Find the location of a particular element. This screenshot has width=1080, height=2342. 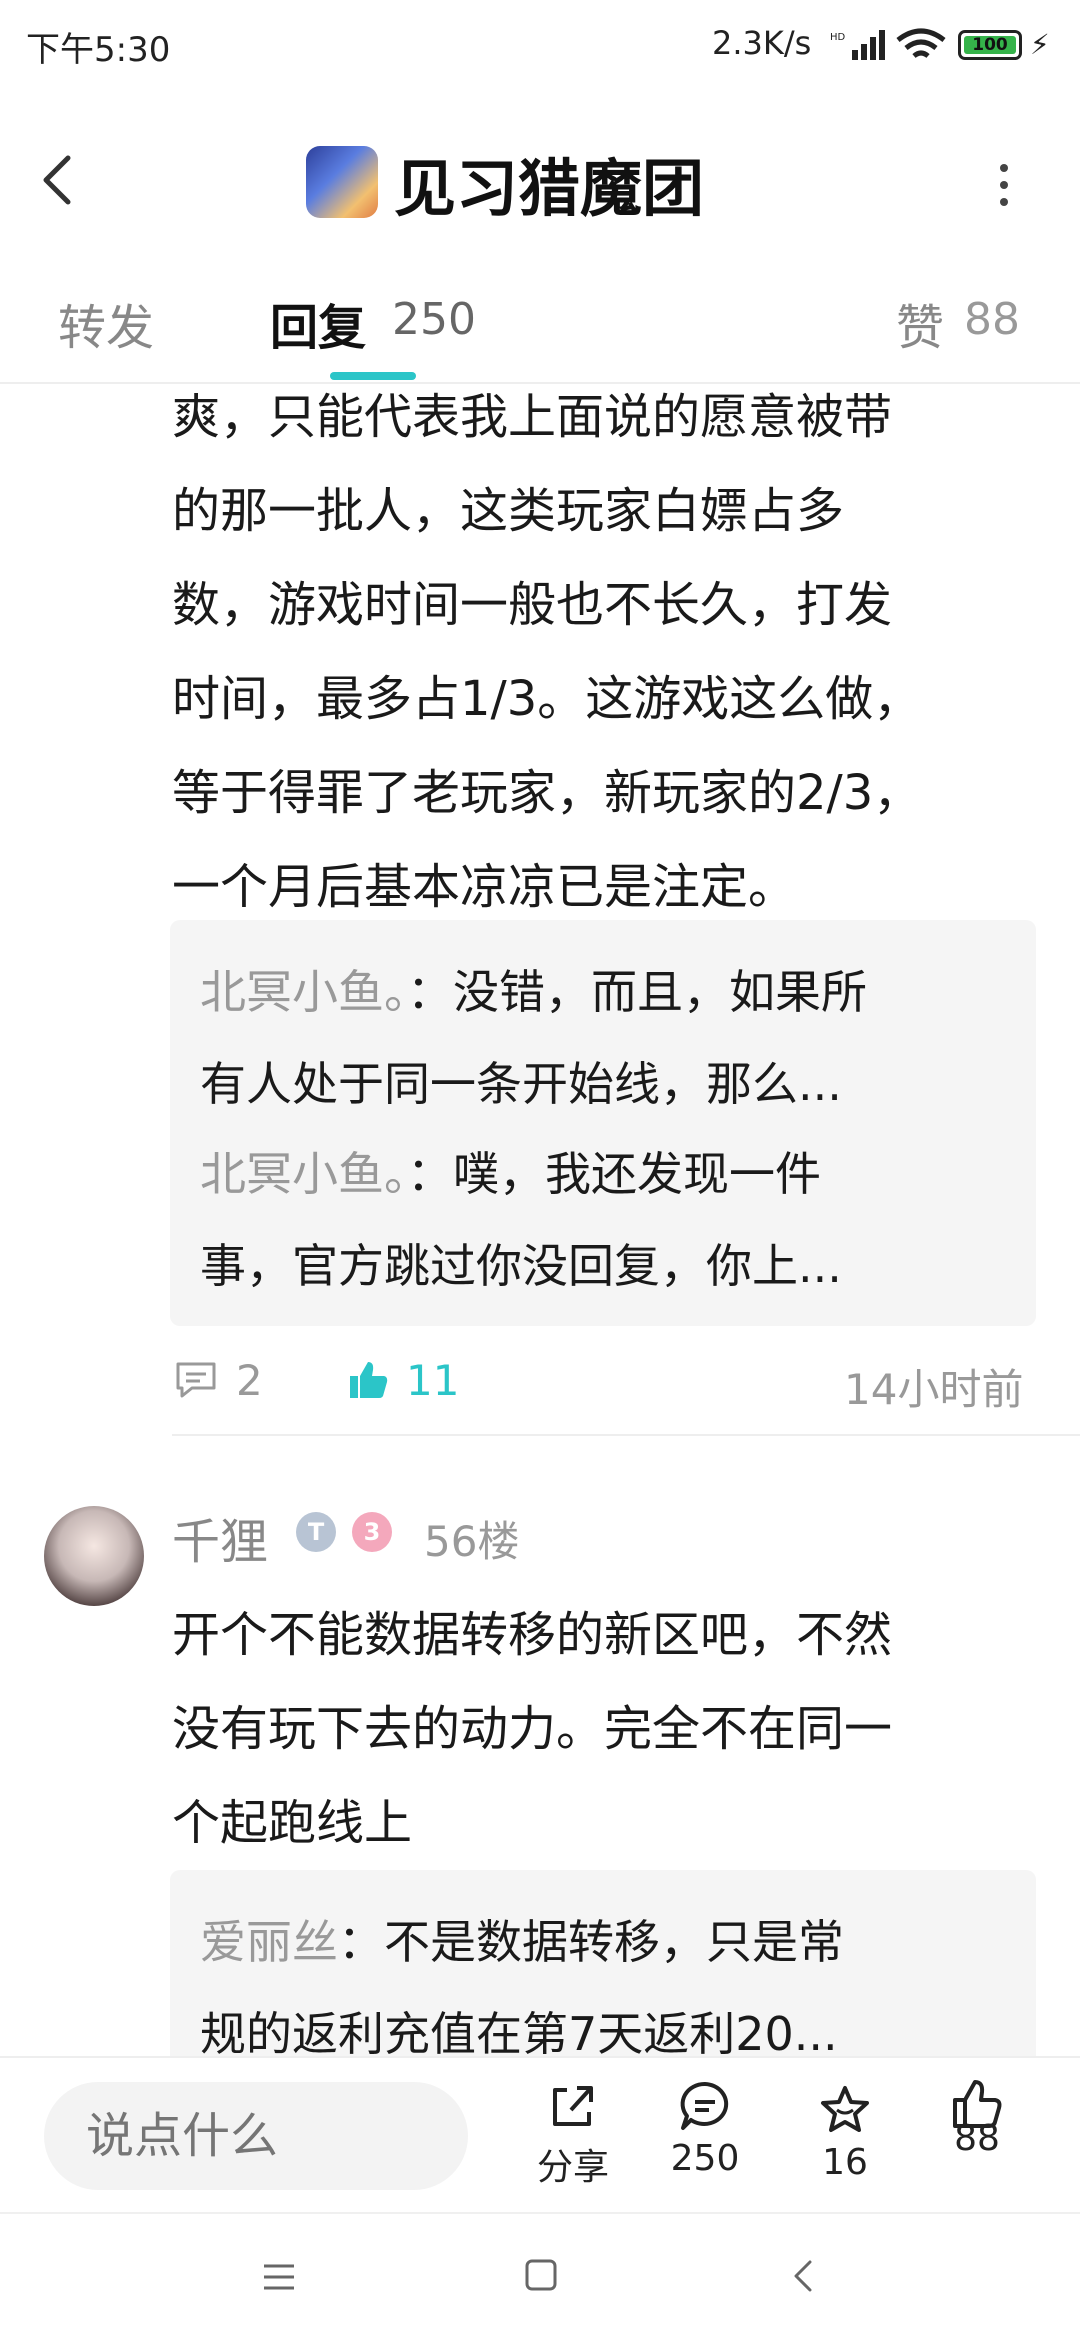

svg-text: HD is located at coordinates (838, 37).